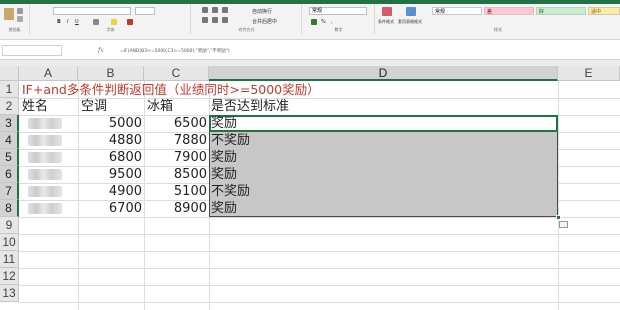  Describe the element at coordinates (67, 22) in the screenshot. I see `italic-button: I` at that location.